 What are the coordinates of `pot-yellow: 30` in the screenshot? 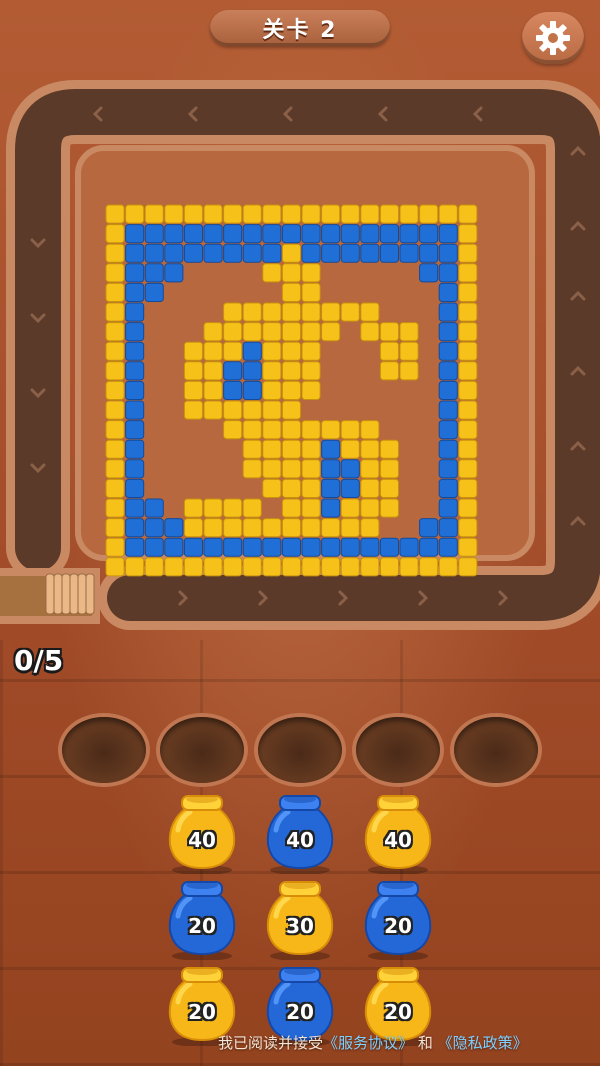 It's located at (300, 918).